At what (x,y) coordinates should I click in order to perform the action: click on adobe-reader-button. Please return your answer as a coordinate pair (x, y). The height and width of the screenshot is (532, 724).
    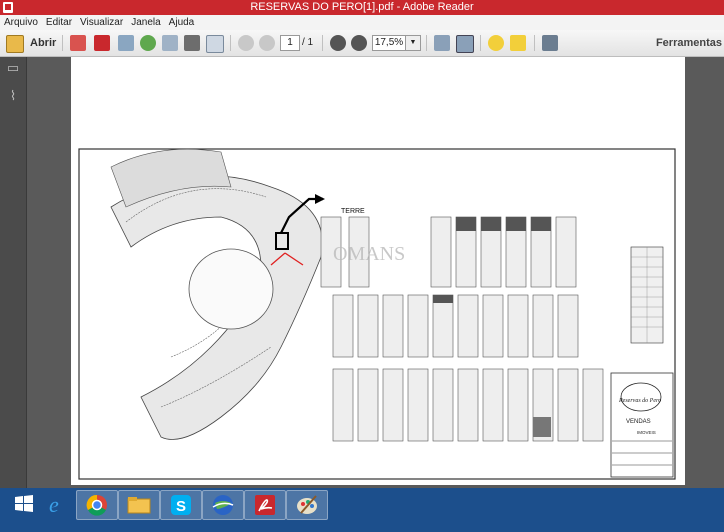
    Looking at the image, I should click on (265, 505).